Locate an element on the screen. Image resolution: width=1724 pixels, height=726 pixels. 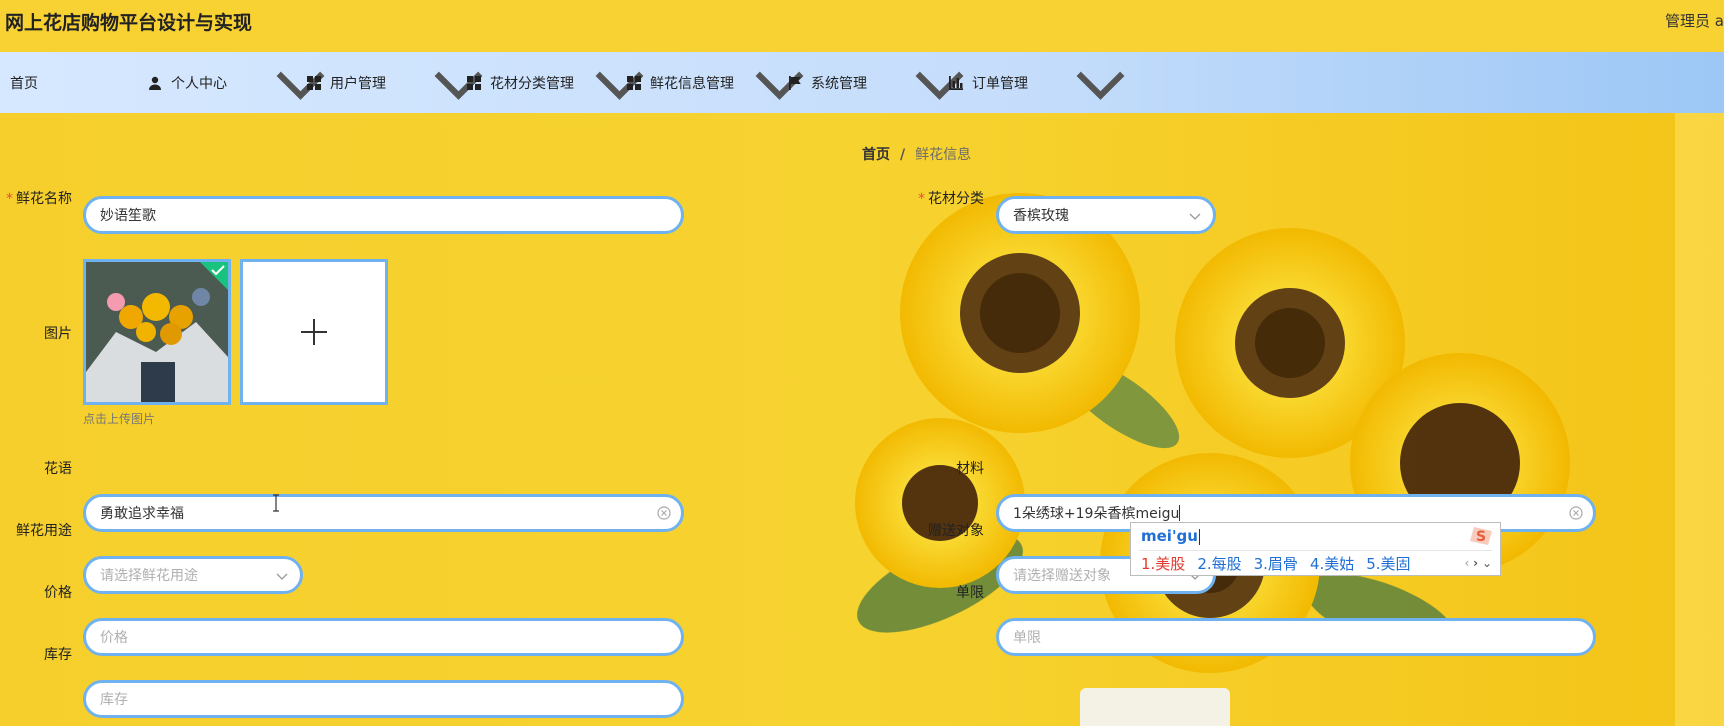
main-nav: 首页 个人中心 用户管理 花材分类管理 鲜花信息管理 系统管理 订单管理 is located at coordinates (862, 82).